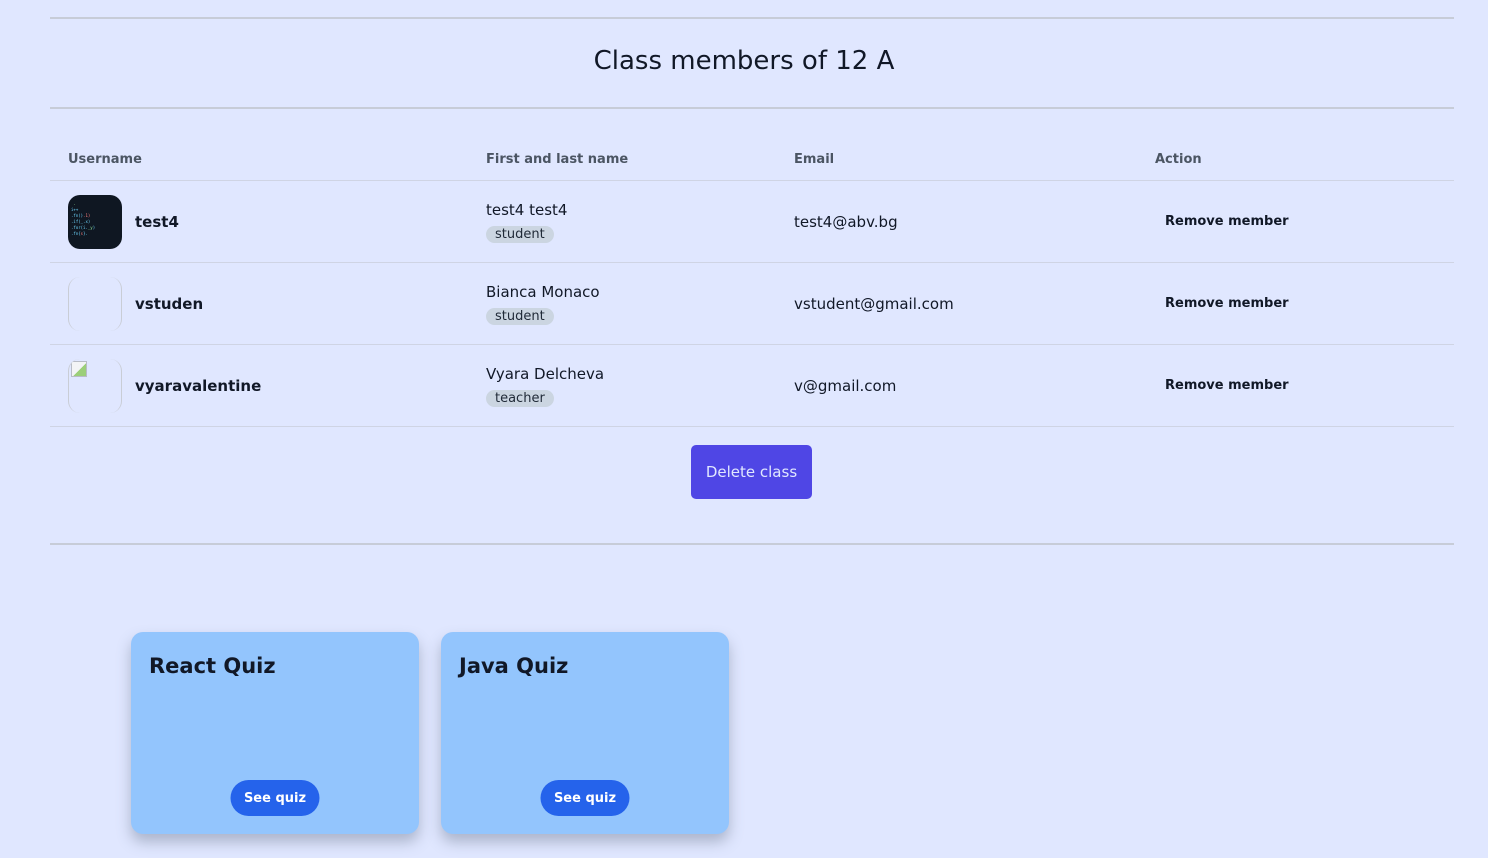  Describe the element at coordinates (956, 159) in the screenshot. I see `header-email: Email` at that location.